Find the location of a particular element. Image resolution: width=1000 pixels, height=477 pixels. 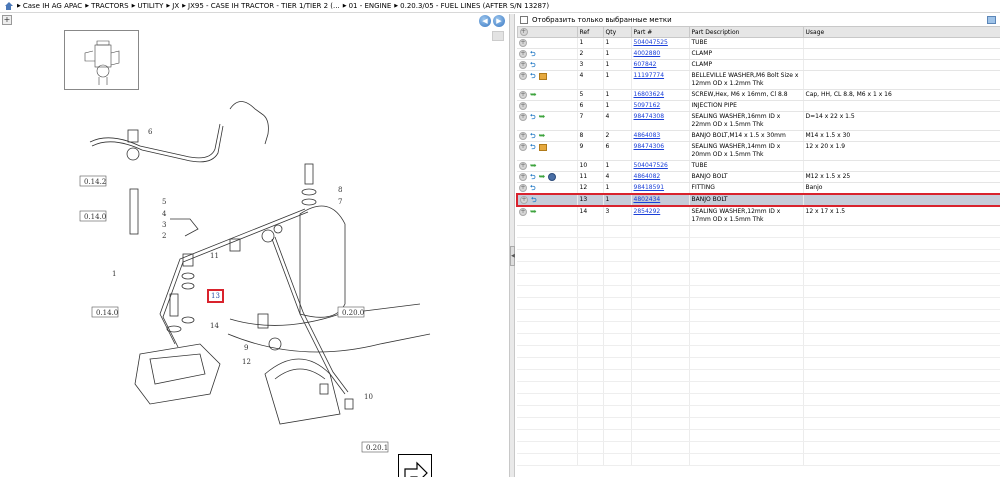

col-header-ref: Ref is located at coordinates (590, 32).